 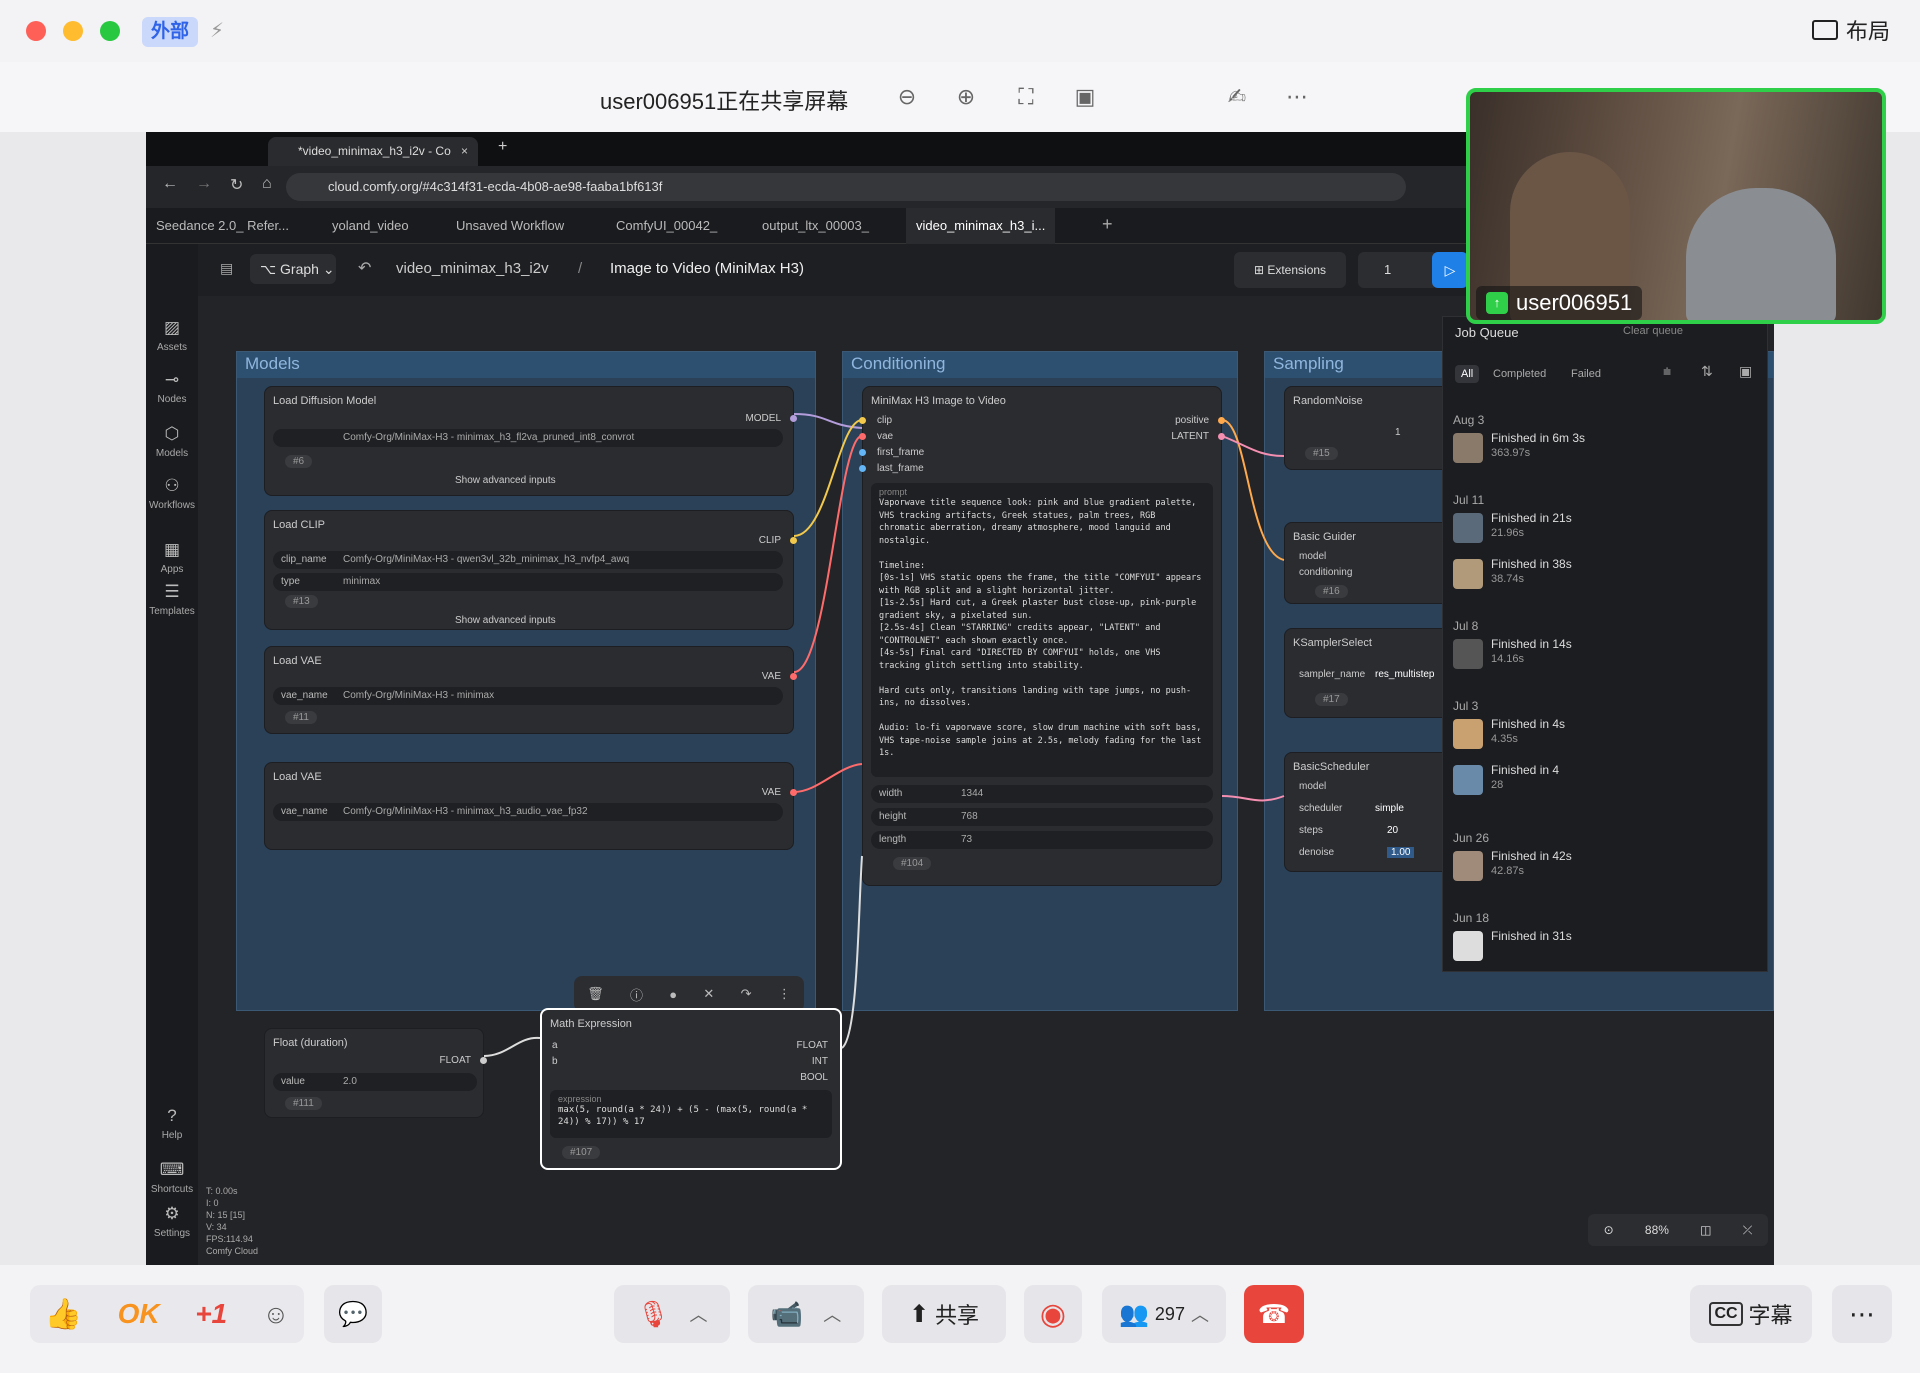 What do you see at coordinates (204, 184) in the screenshot?
I see `forward-icon: →` at bounding box center [204, 184].